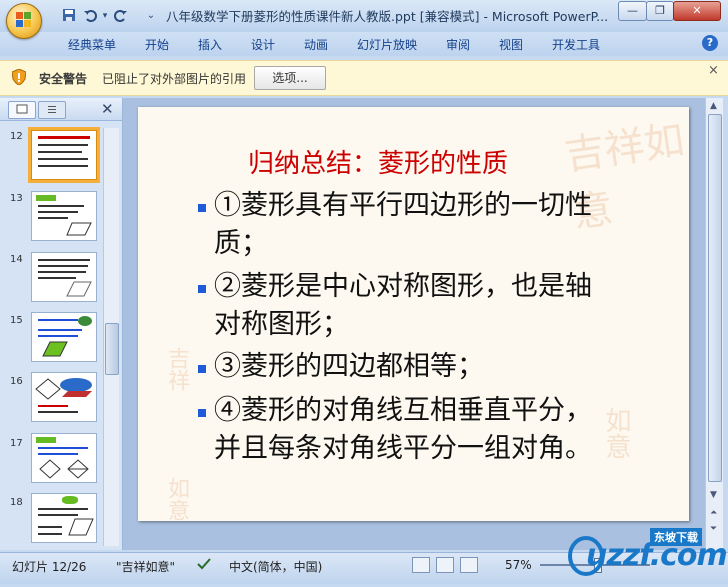  Describe the element at coordinates (16, 320) in the screenshot. I see `thumbnail-number: 15` at that location.